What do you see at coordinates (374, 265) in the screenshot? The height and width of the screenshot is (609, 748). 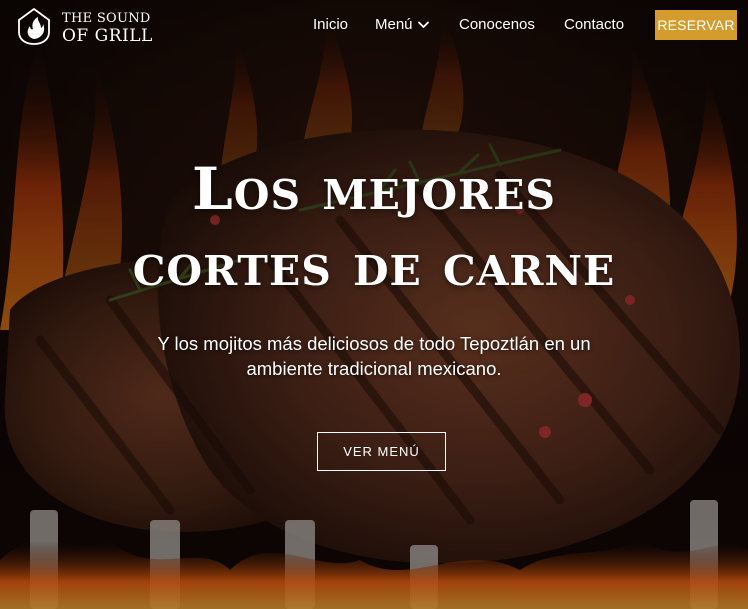 I see `hero-title-line2: cortes de carne` at bounding box center [374, 265].